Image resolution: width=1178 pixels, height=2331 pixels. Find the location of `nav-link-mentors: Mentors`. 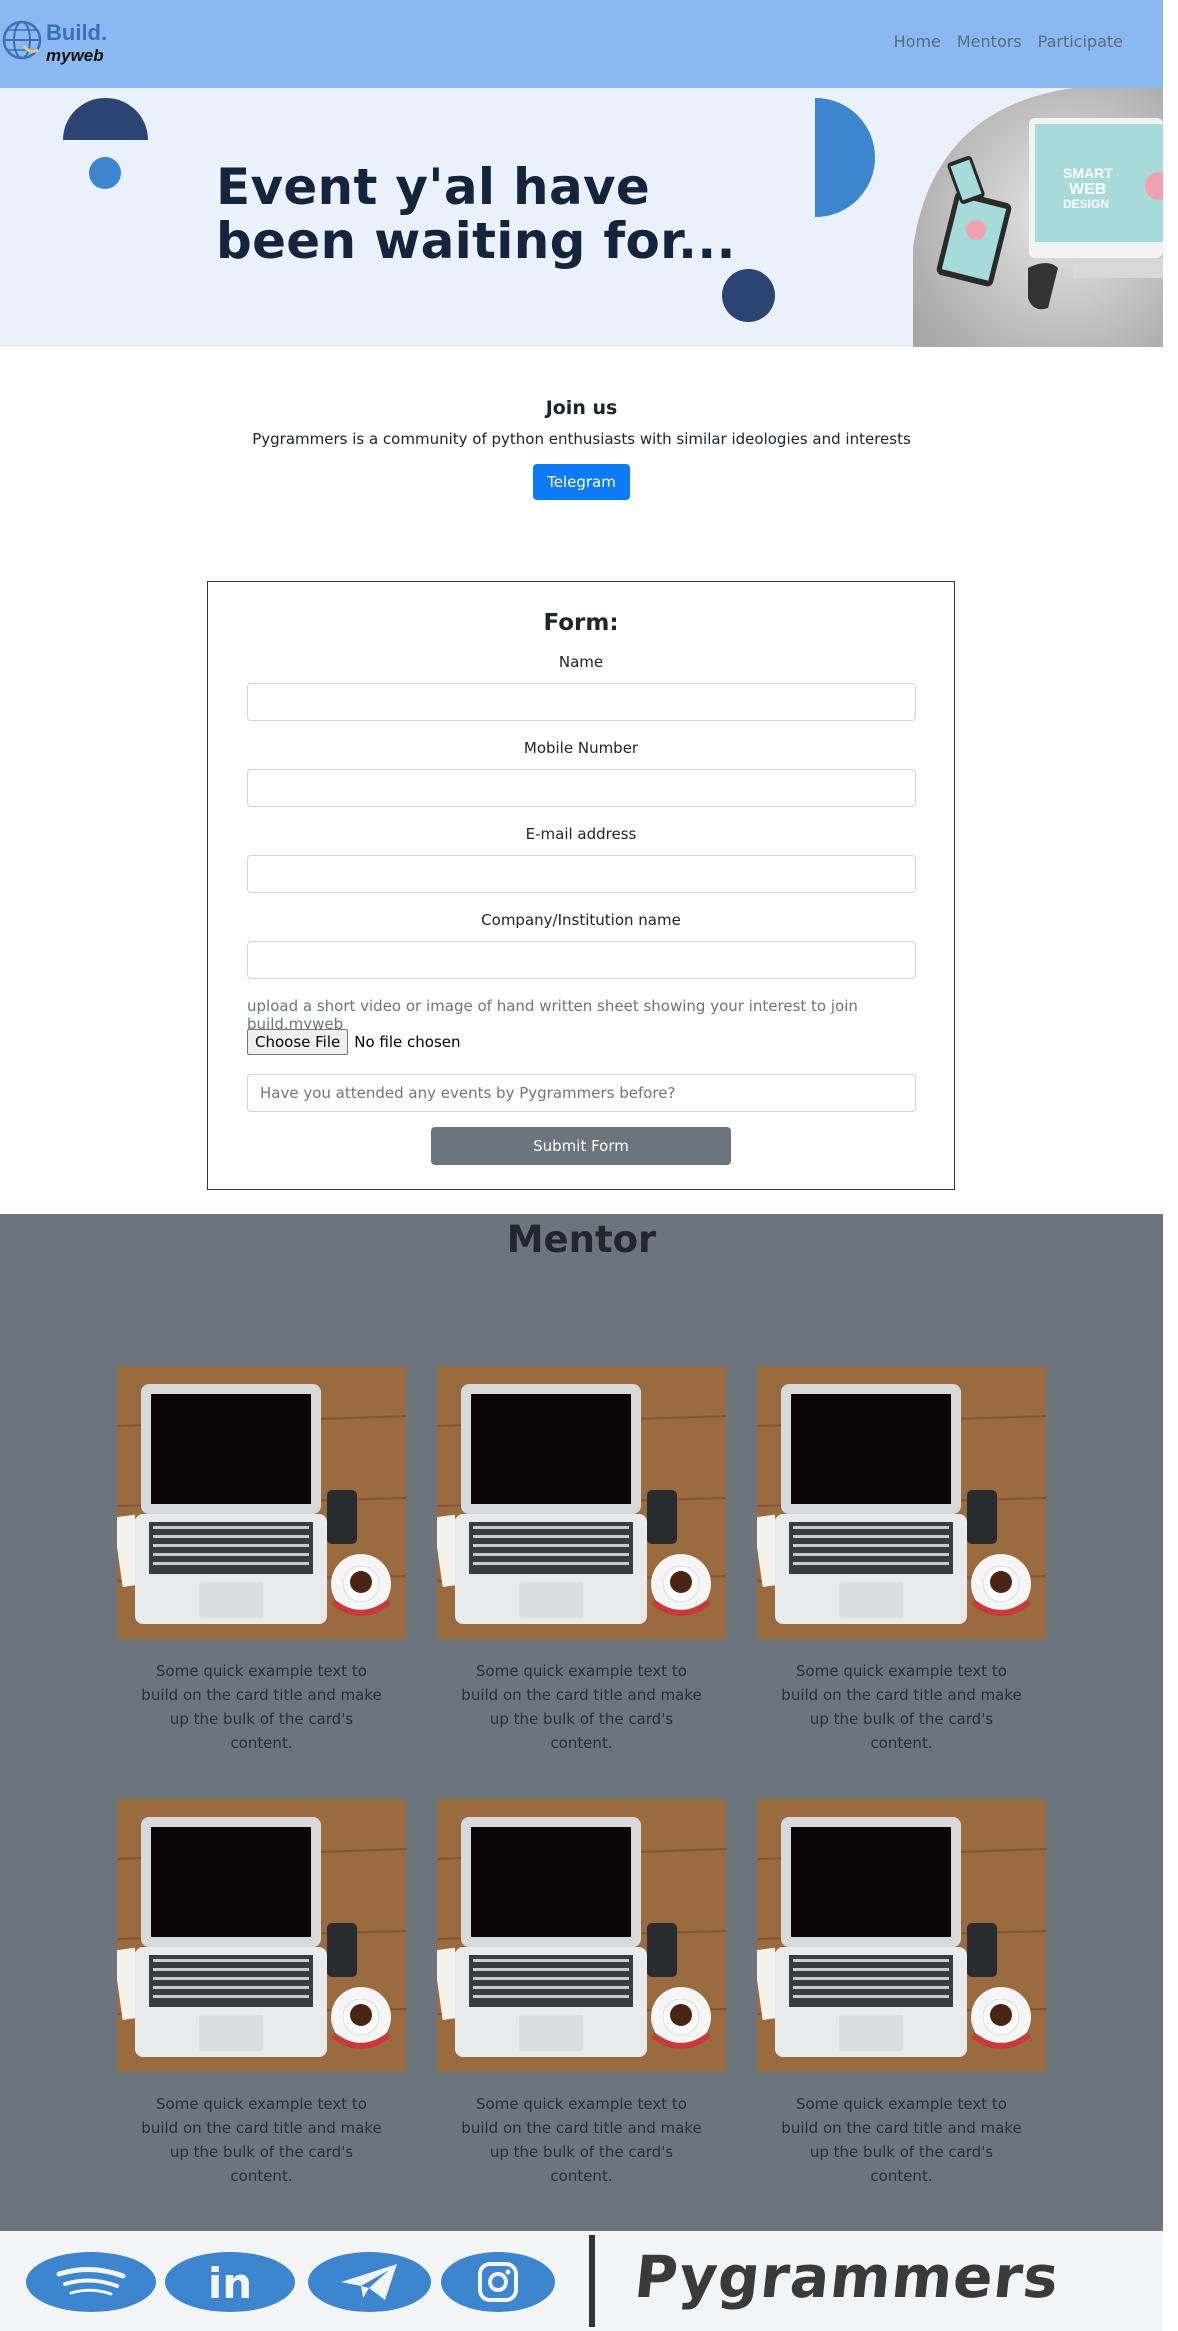

nav-link-mentors: Mentors is located at coordinates (989, 41).